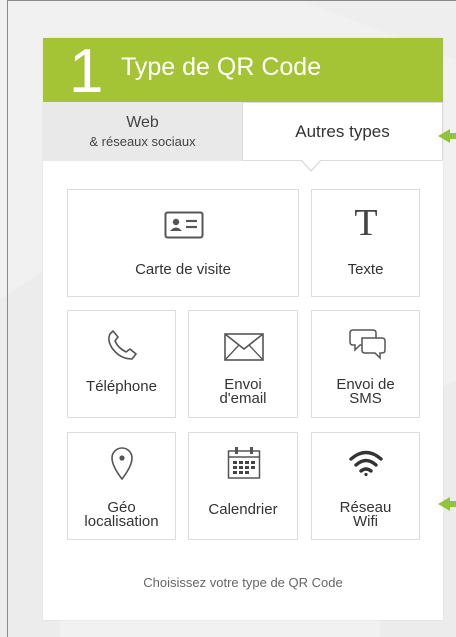  What do you see at coordinates (342, 131) in the screenshot?
I see `tab-other-types: Autres types` at bounding box center [342, 131].